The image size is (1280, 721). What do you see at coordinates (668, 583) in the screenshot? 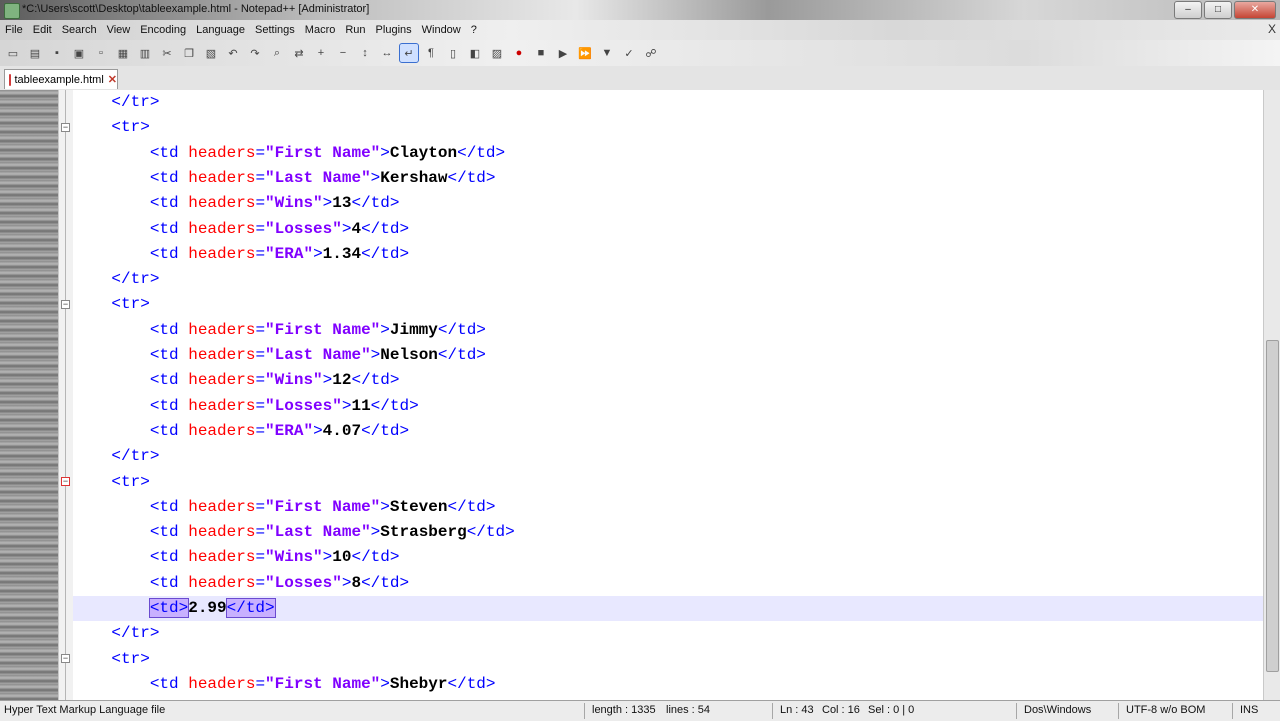
I see `code-line: <td headers="Losses">8</td>` at bounding box center [668, 583].